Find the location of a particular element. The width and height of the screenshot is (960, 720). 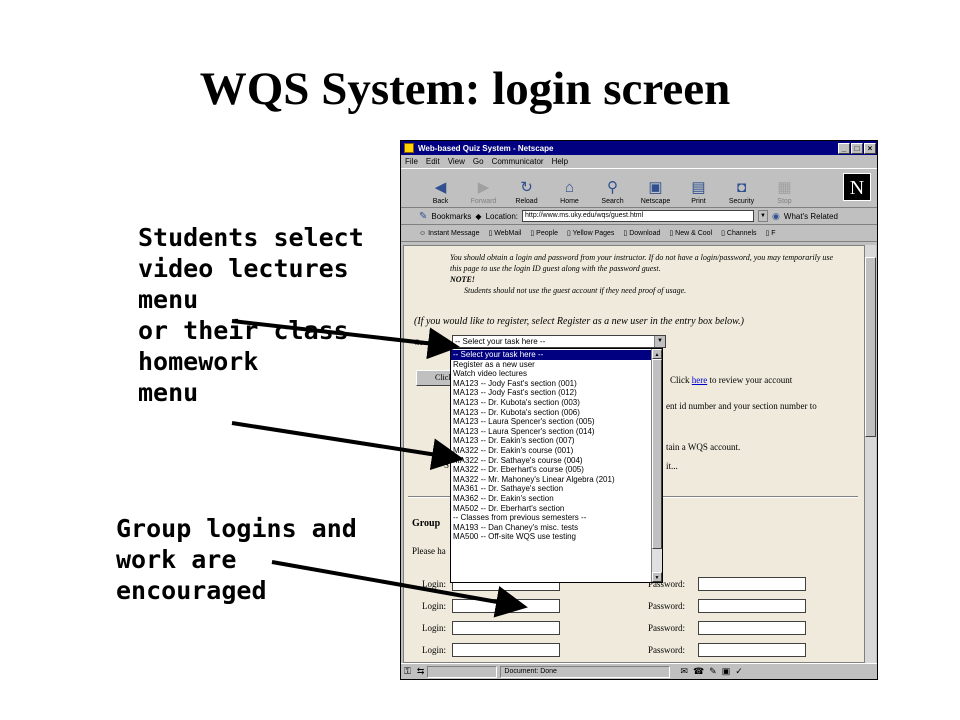

status-text: Document: Done is located at coordinates (585, 671).